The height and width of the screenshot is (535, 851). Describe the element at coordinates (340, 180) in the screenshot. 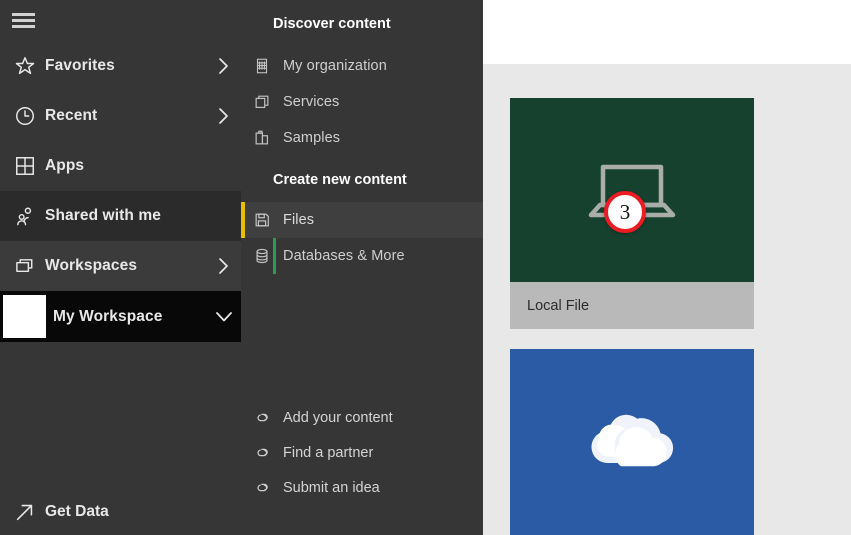

I see `create-new-content-heading: Create new content` at that location.